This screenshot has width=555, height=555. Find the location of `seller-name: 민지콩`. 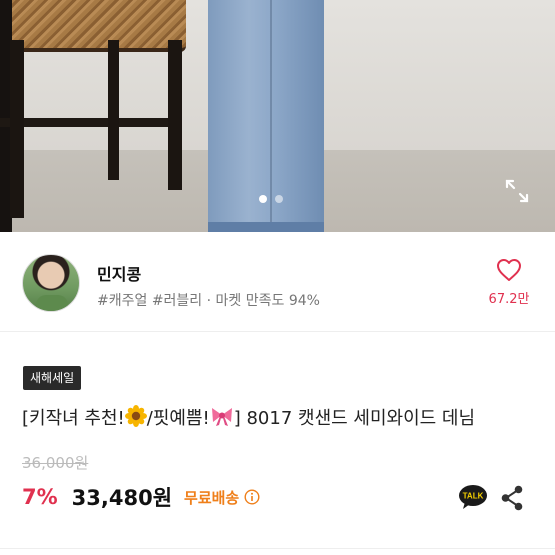

seller-name: 민지콩 is located at coordinates (119, 273).